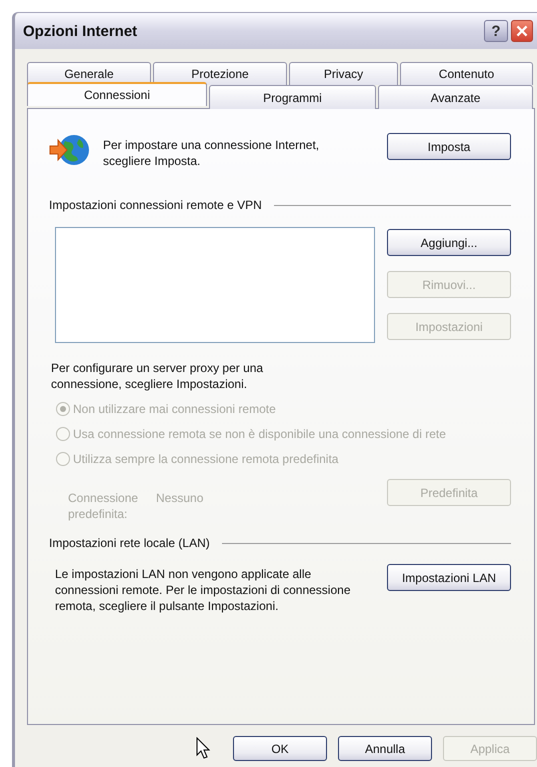 Image resolution: width=537 pixels, height=767 pixels. I want to click on lan-settings-button: Impostazioni LAN, so click(449, 577).